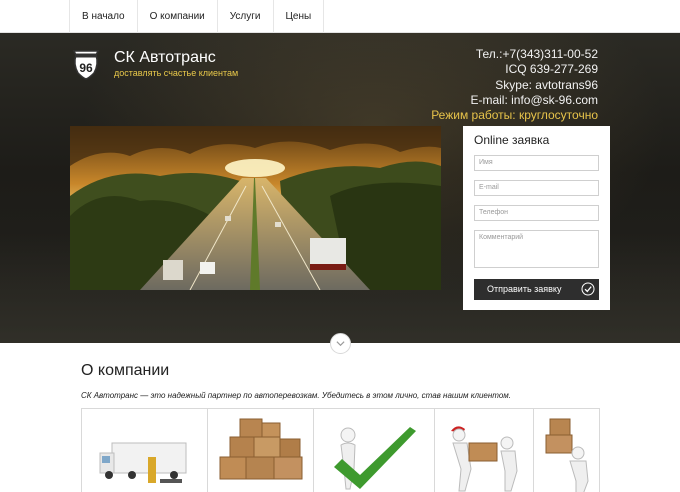  Describe the element at coordinates (588, 289) in the screenshot. I see `check-circle-icon` at that location.